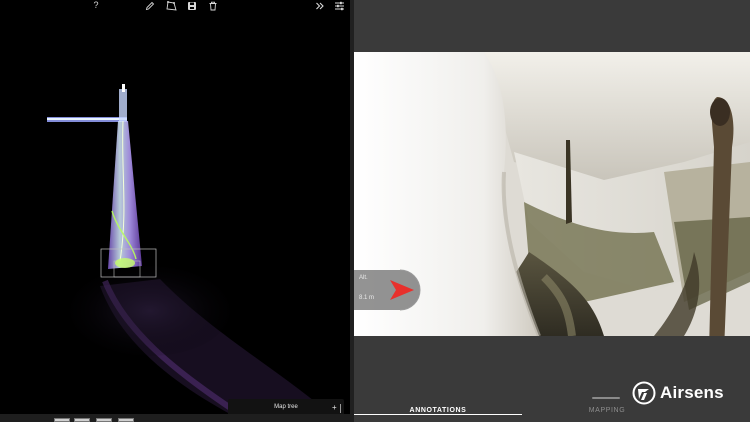 The width and height of the screenshot is (750, 422). I want to click on delete-button, so click(213, 5).